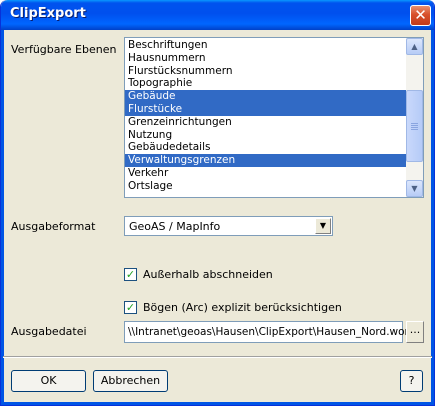 Image resolution: width=435 pixels, height=406 pixels. I want to click on list-item: Nutzung, so click(265, 135).